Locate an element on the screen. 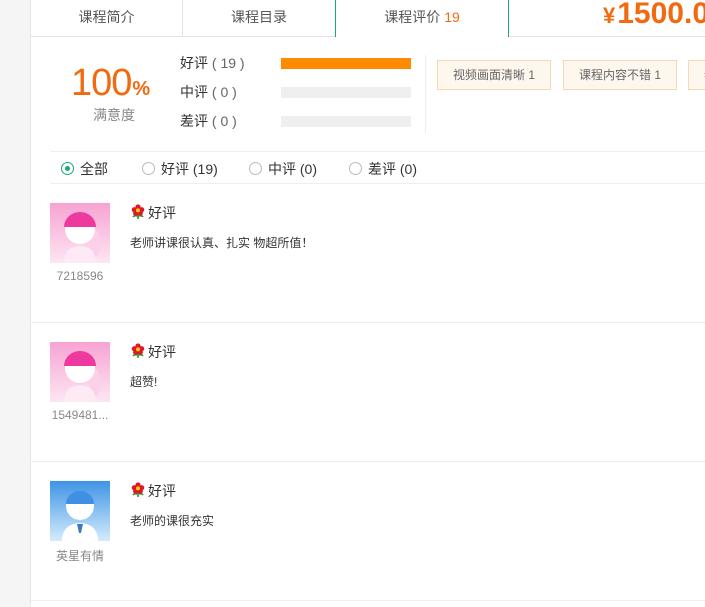 This screenshot has width=705, height=607. username: 7218596 is located at coordinates (80, 276).